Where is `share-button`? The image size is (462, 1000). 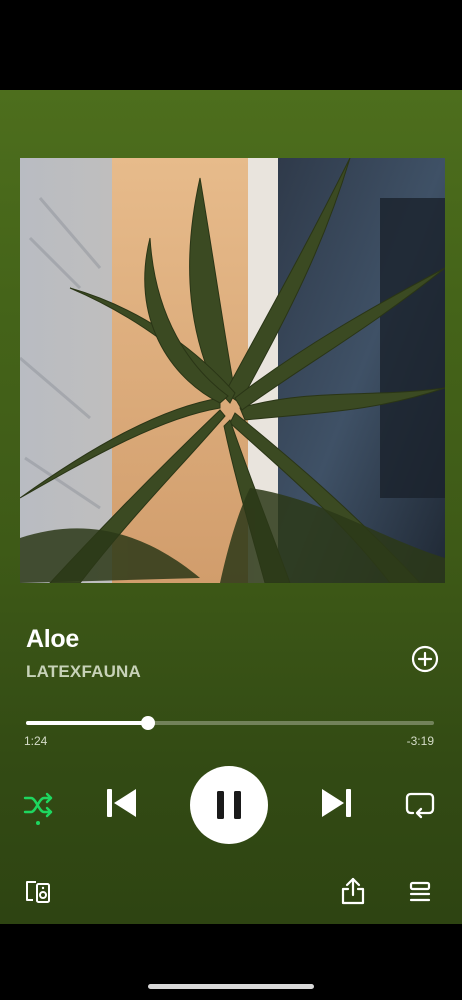 share-button is located at coordinates (353, 891).